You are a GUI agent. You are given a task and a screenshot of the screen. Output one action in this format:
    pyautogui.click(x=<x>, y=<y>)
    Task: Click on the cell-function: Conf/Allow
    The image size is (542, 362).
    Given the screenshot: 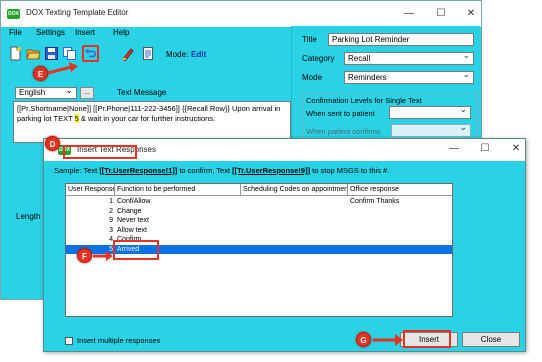 What is the action you would take?
    pyautogui.click(x=134, y=201)
    